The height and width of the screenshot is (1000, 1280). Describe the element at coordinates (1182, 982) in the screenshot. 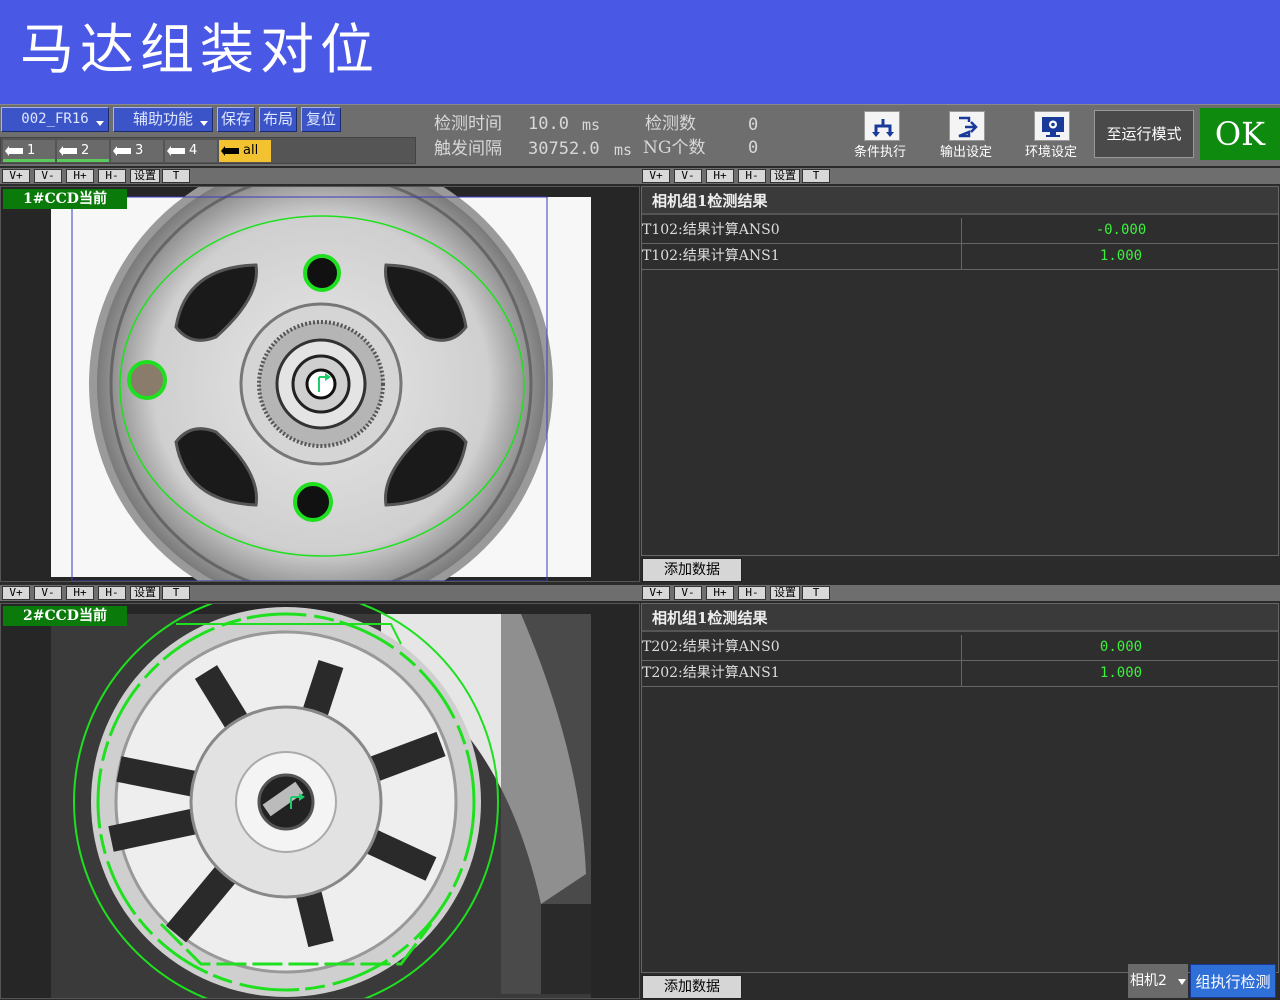

I see `chevron-down-icon` at that location.